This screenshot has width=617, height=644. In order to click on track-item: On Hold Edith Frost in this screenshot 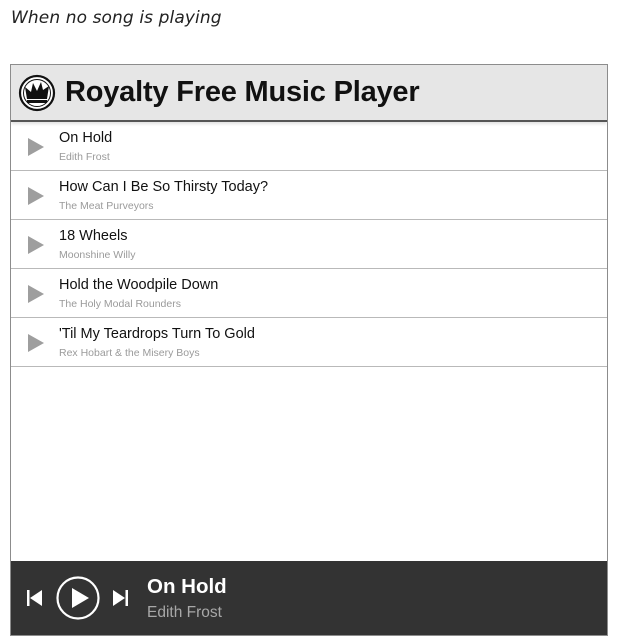, I will do `click(309, 146)`.